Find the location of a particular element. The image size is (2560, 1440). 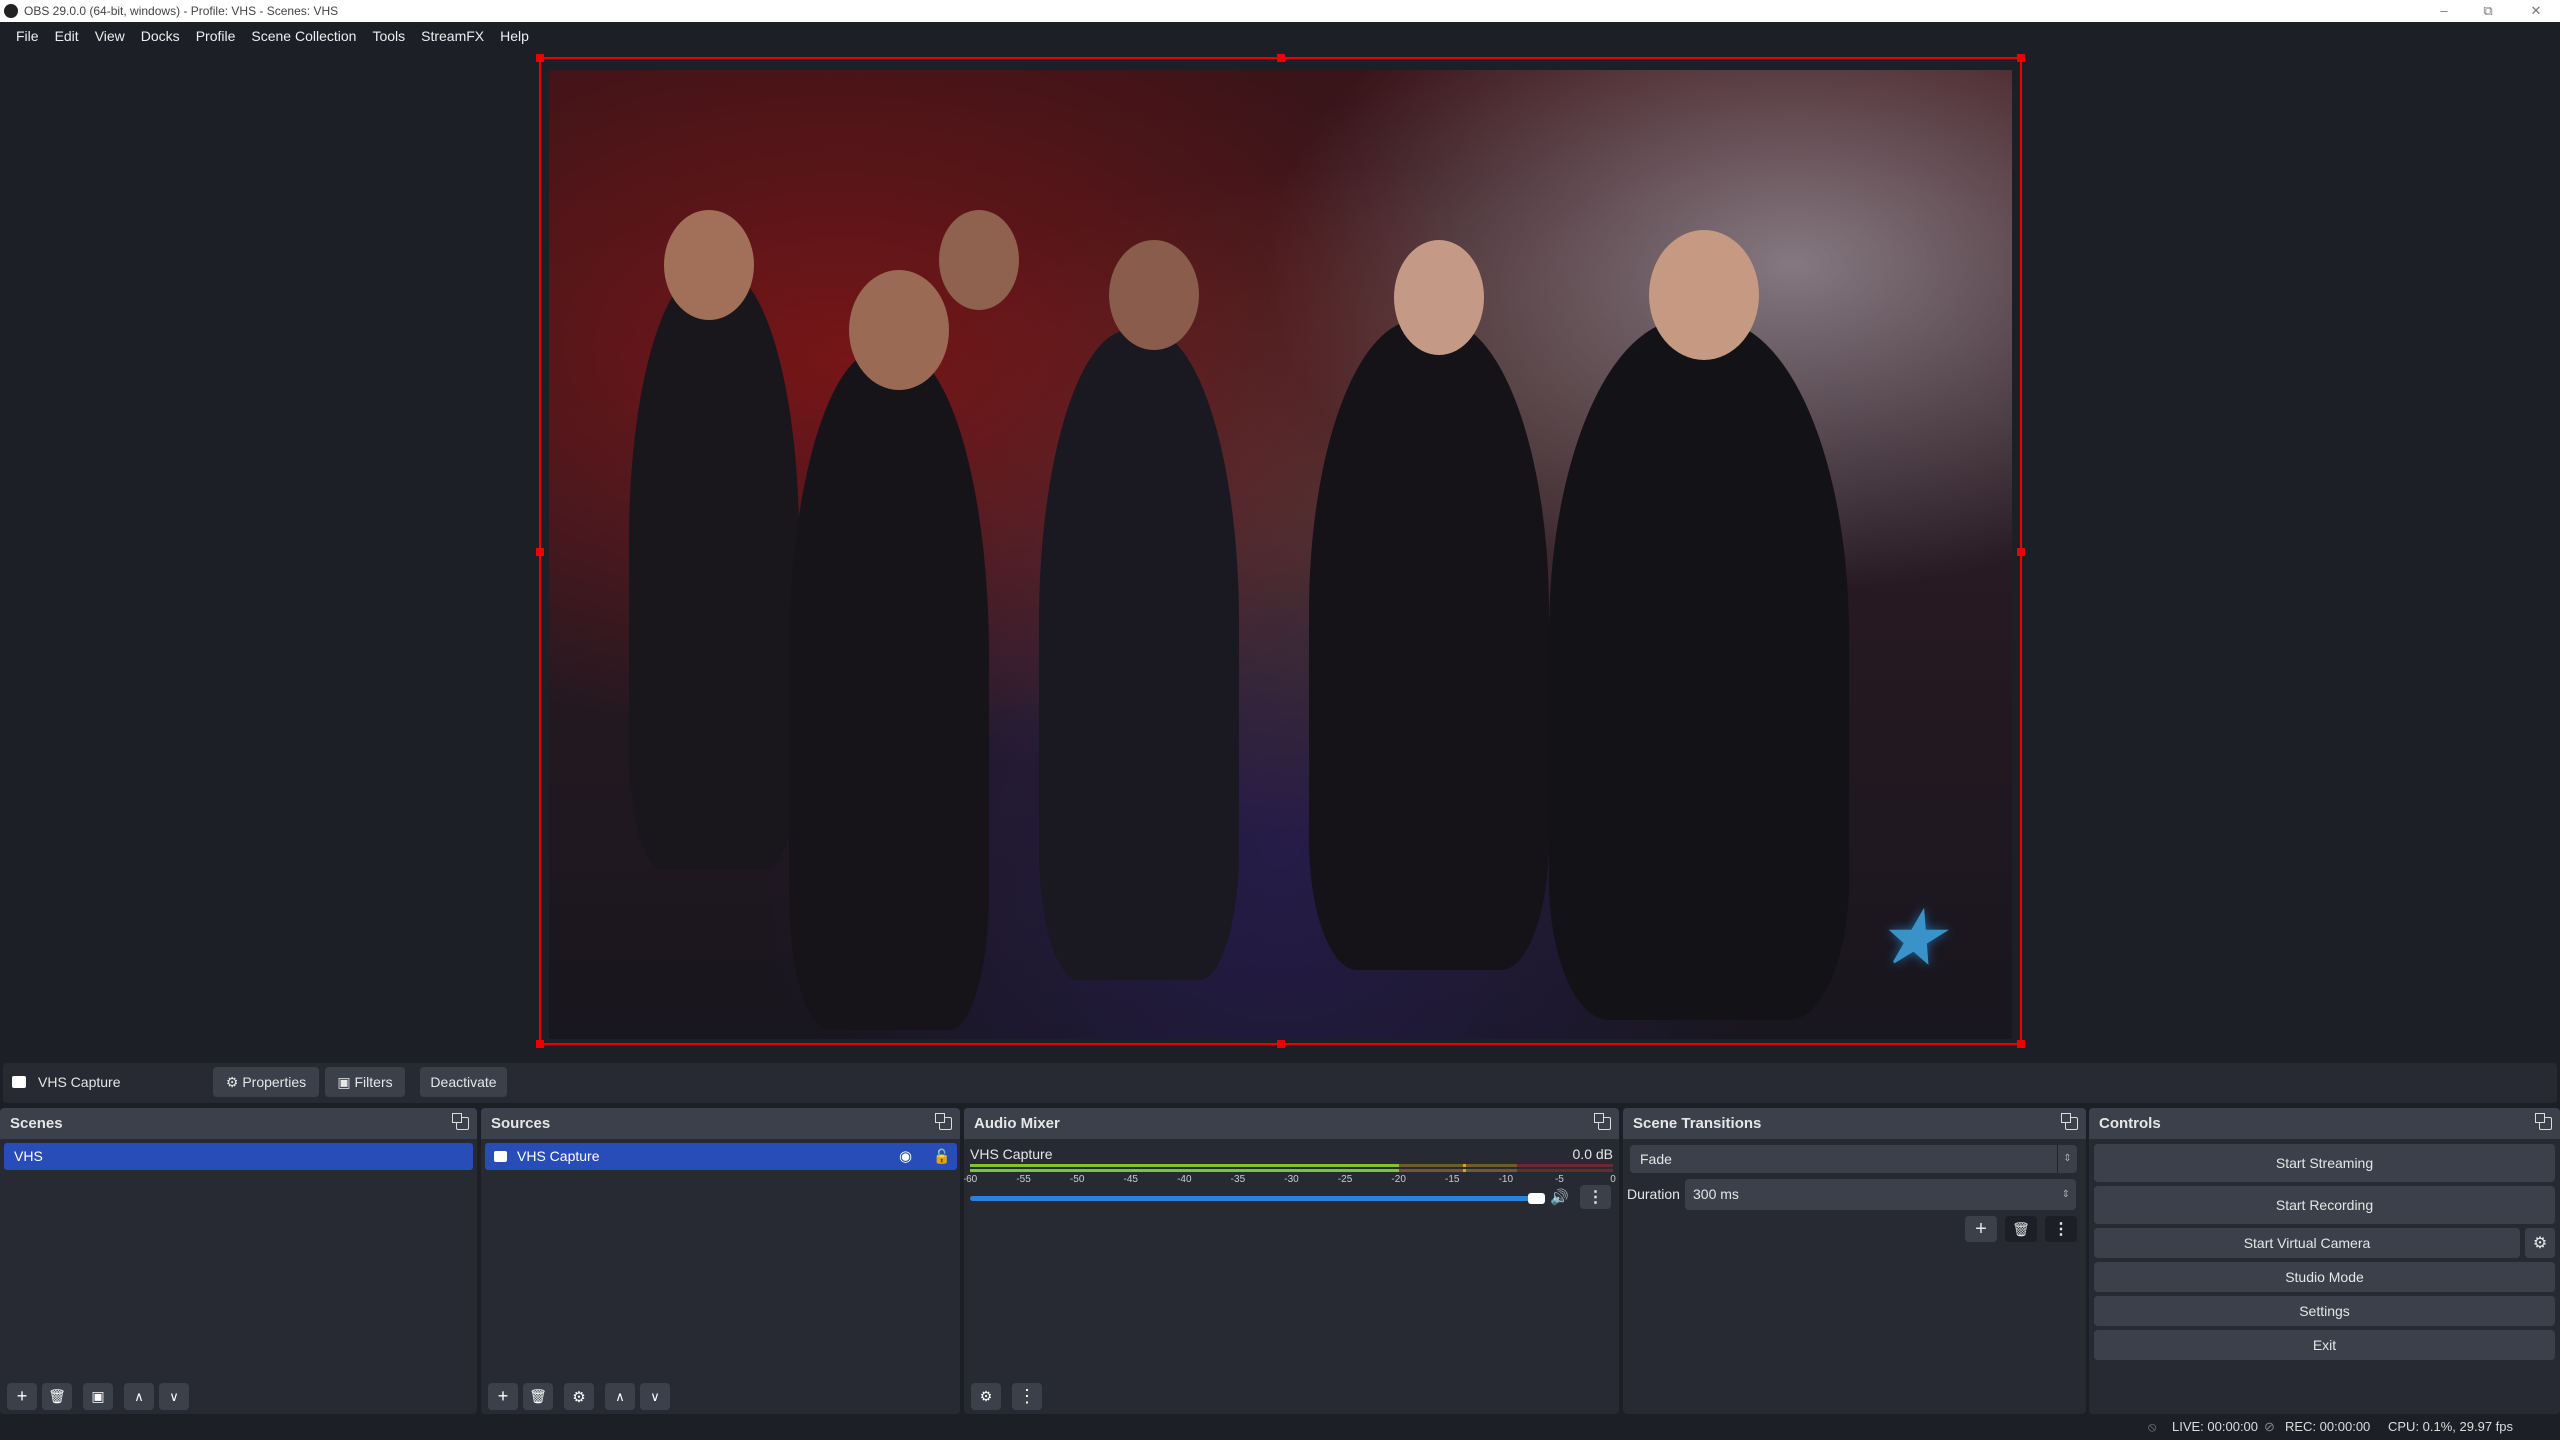

meter-tick-label: -45 is located at coordinates (1130, 1179).